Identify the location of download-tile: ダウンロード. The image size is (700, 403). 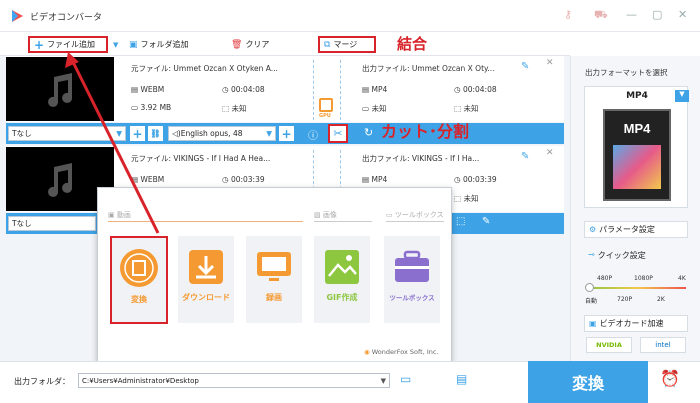
(206, 279).